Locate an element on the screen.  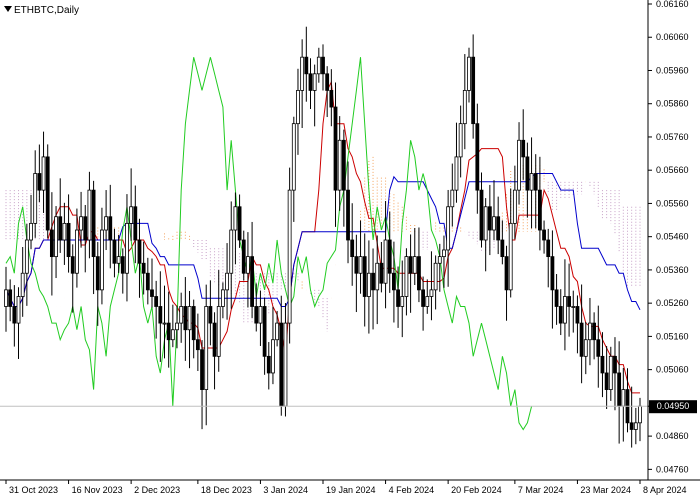
x-tick-label: 4 Feb 2024 is located at coordinates (412, 490).